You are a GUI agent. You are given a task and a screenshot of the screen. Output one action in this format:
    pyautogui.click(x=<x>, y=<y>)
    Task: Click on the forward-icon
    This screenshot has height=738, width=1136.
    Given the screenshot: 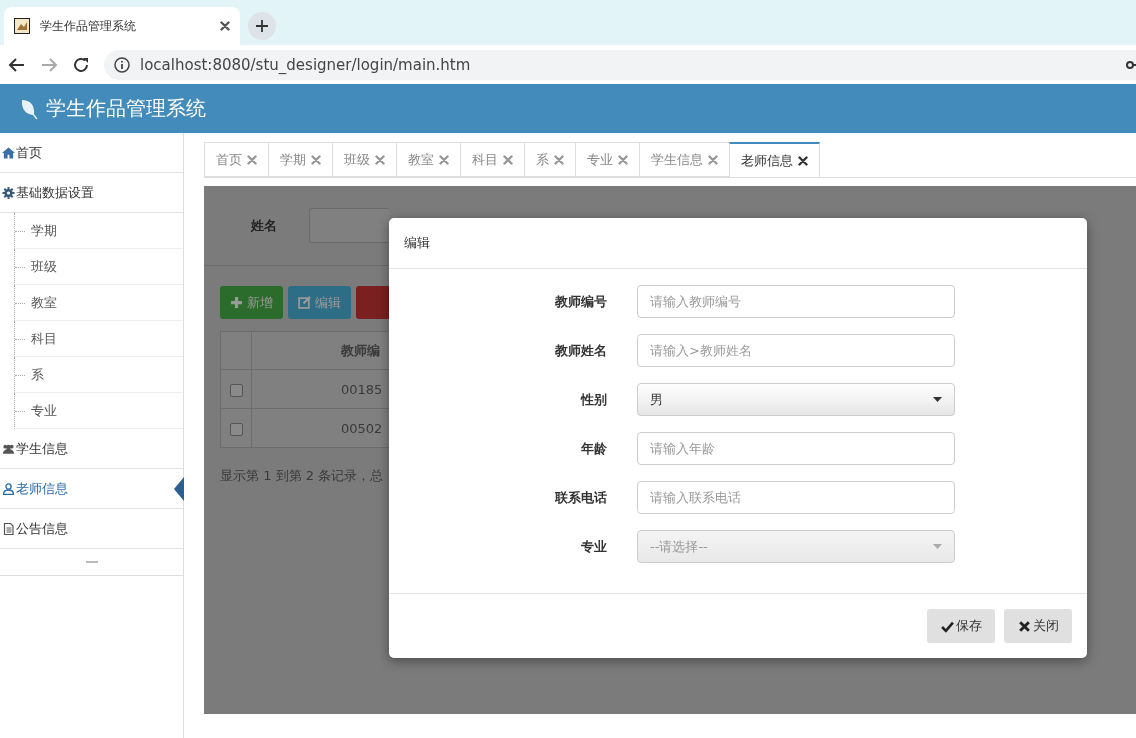 What is the action you would take?
    pyautogui.click(x=49, y=64)
    